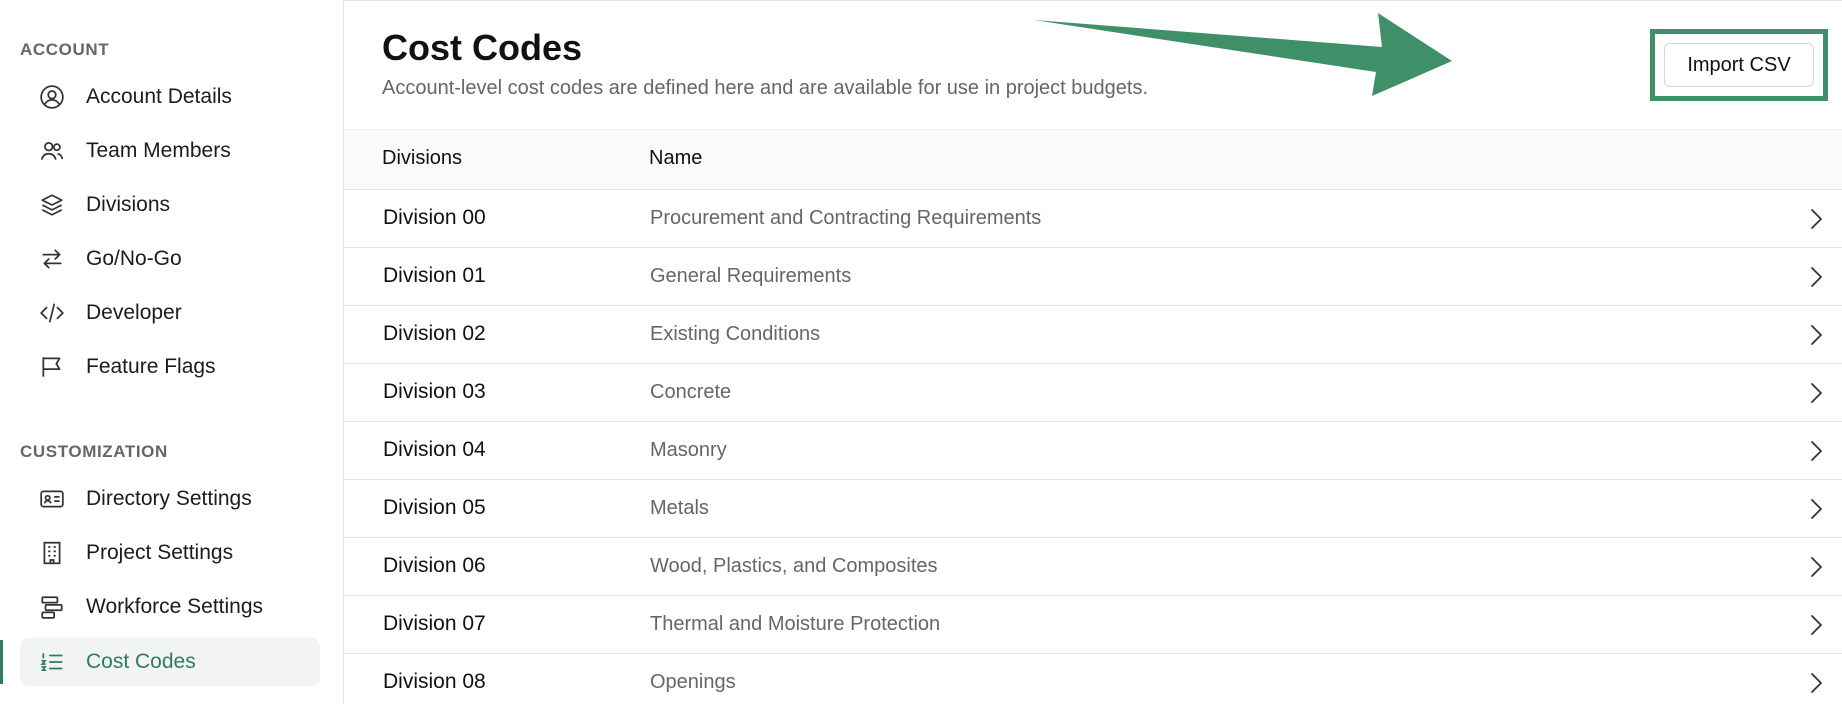 The width and height of the screenshot is (1842, 704). I want to click on division-cell: Division 06, so click(434, 565).